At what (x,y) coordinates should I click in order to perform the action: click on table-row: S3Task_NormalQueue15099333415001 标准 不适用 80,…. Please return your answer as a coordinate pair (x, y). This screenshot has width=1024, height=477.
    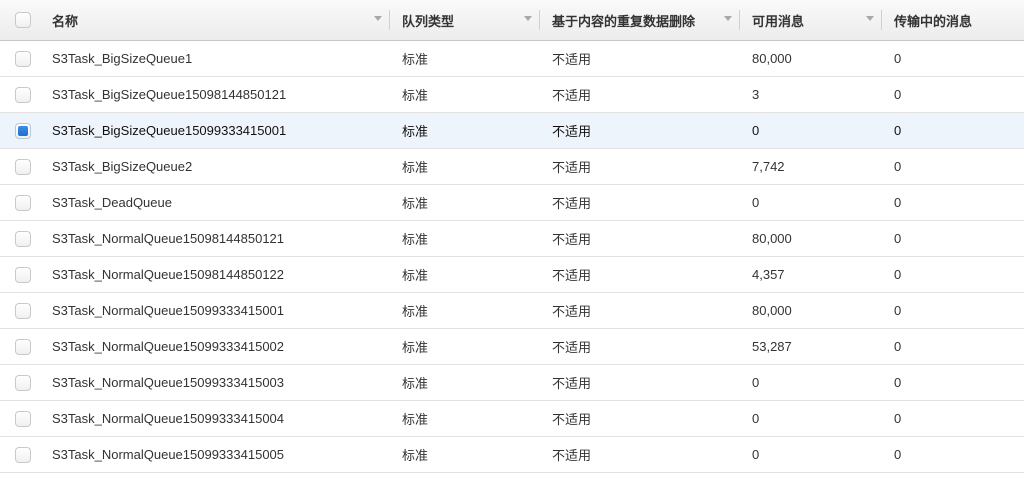
    Looking at the image, I should click on (512, 311).